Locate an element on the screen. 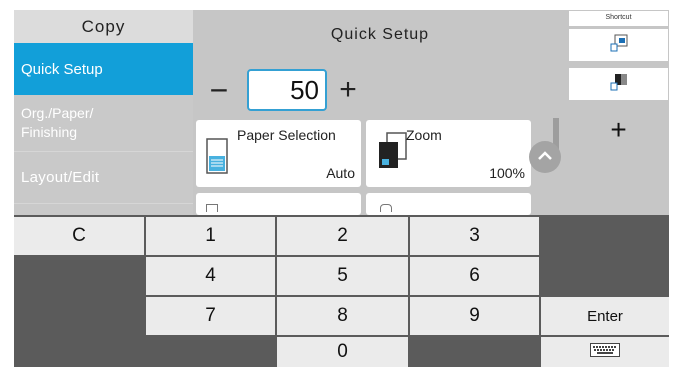  key-2: 2 is located at coordinates (342, 236).